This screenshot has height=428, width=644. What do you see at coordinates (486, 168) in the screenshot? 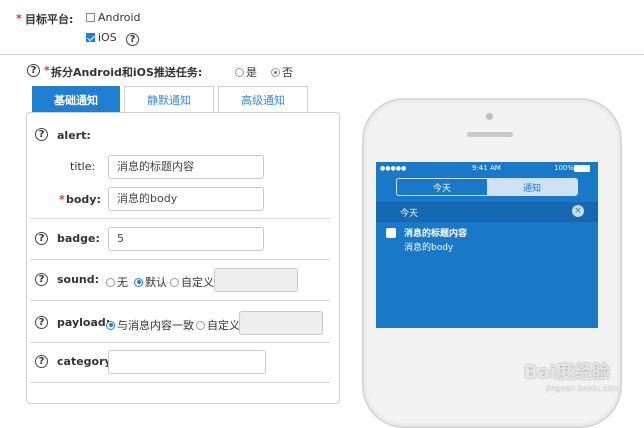
I see `status-time: 9:41 AM` at bounding box center [486, 168].